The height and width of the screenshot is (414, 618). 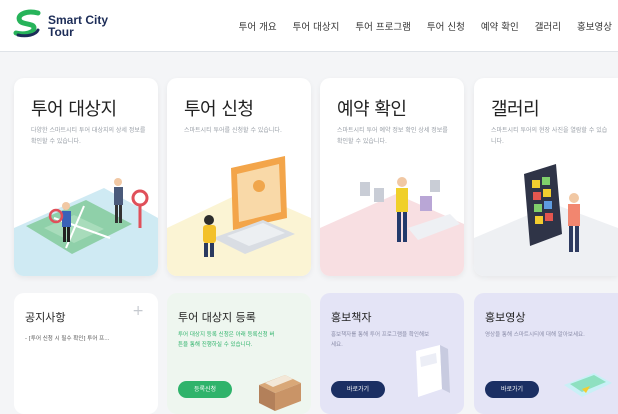 I want to click on card-gallery: 갤러리 스마트시티 투어의 현장 사진을 열람할 수 있습니다., so click(x=546, y=177).